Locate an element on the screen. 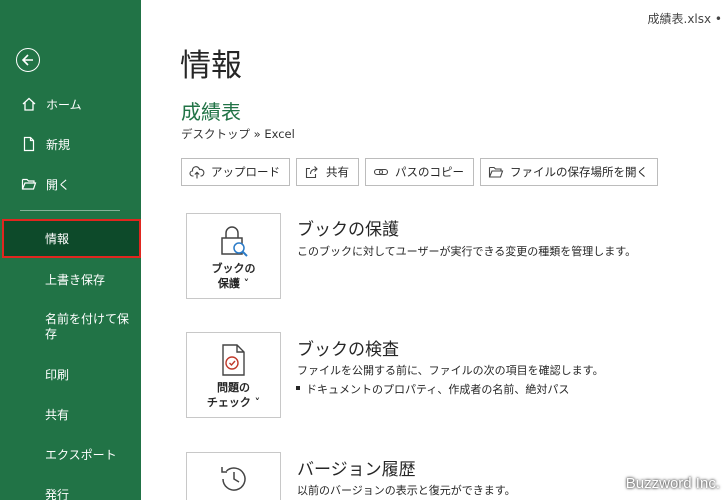  check-tile-line1: 問題の is located at coordinates (233, 387).